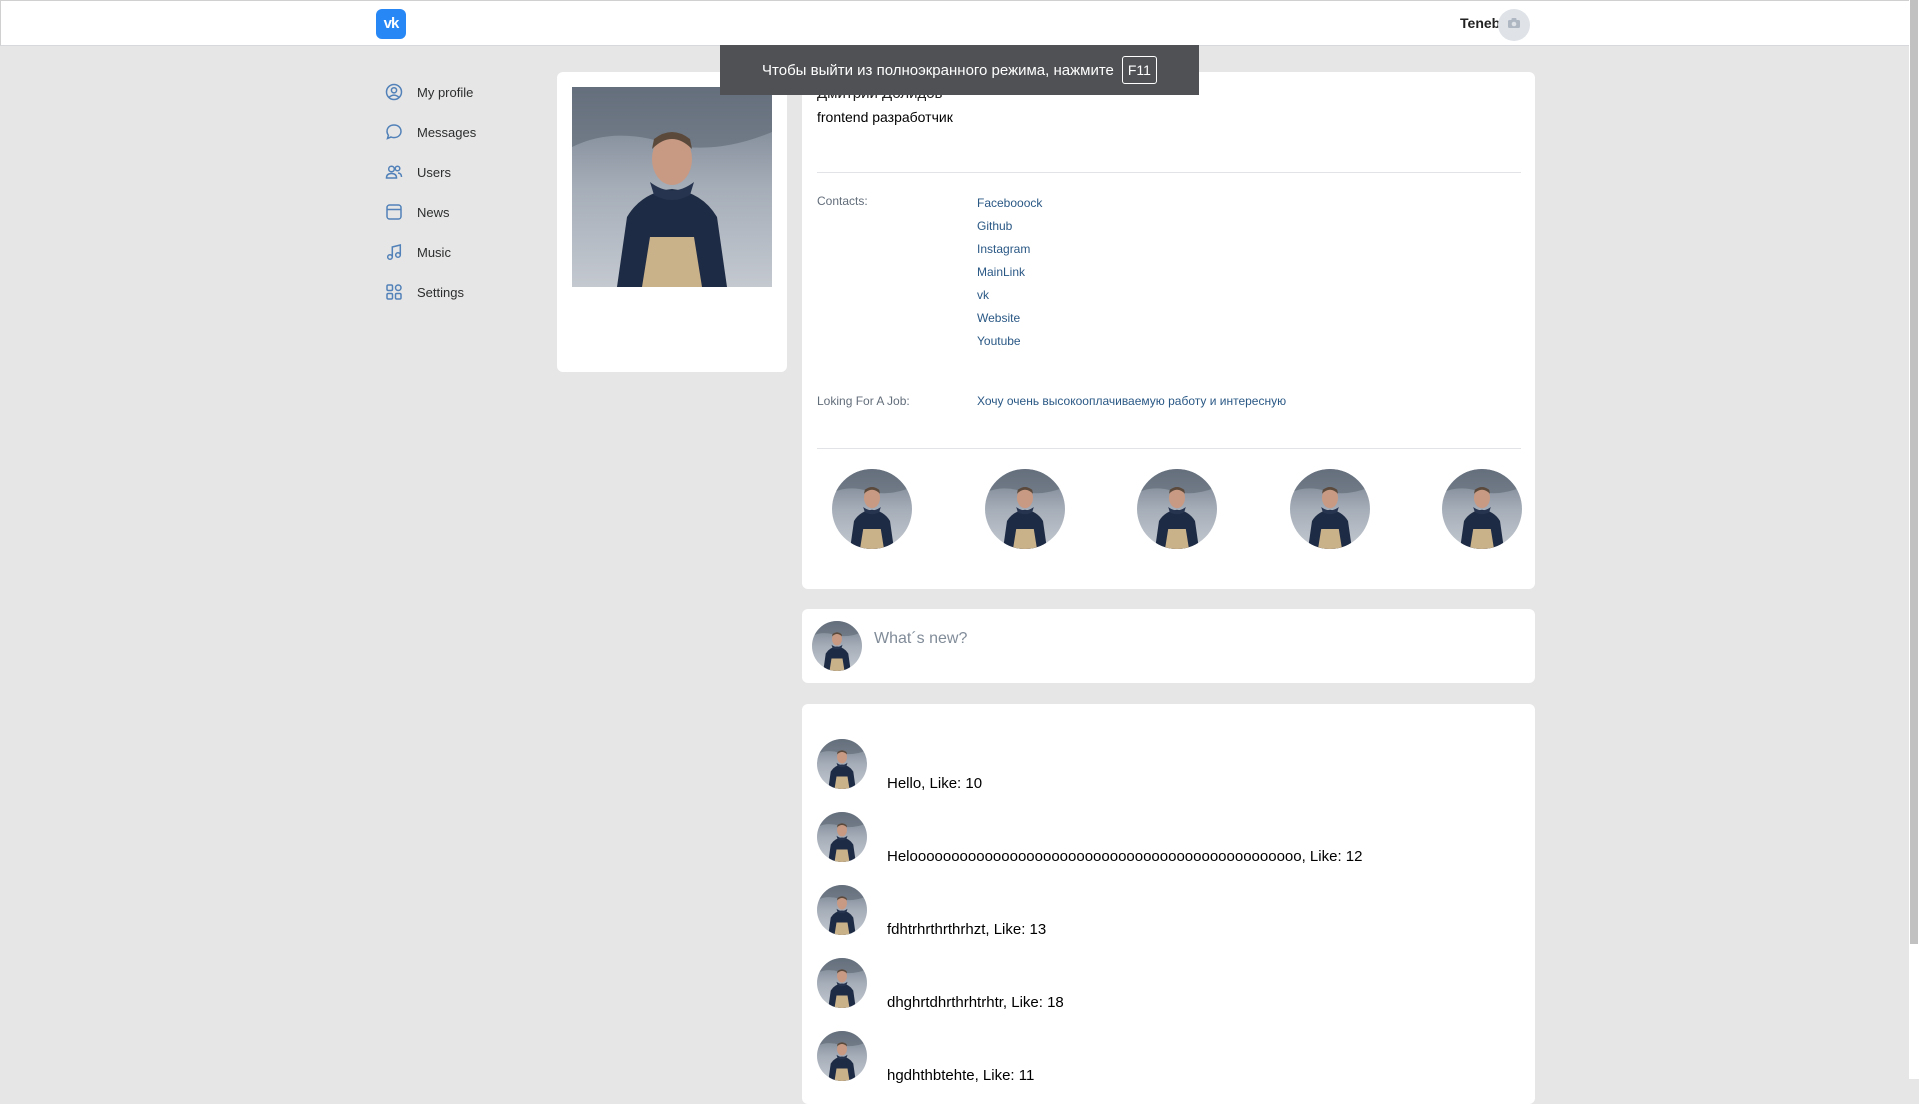 The height and width of the screenshot is (1104, 1919). What do you see at coordinates (935, 783) in the screenshot?
I see `post-text: Hello, Like: 10` at bounding box center [935, 783].